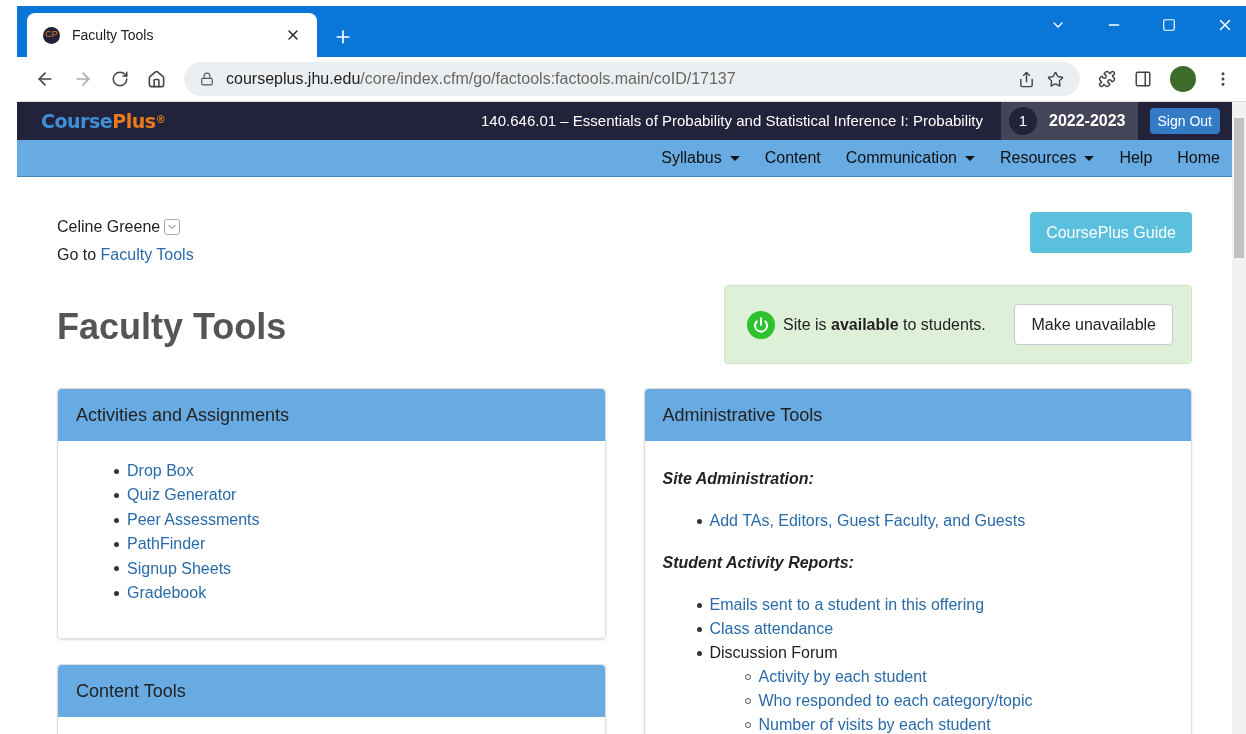 This screenshot has width=1246, height=734. Describe the element at coordinates (109, 227) in the screenshot. I see `user-name: Celine Greene` at that location.